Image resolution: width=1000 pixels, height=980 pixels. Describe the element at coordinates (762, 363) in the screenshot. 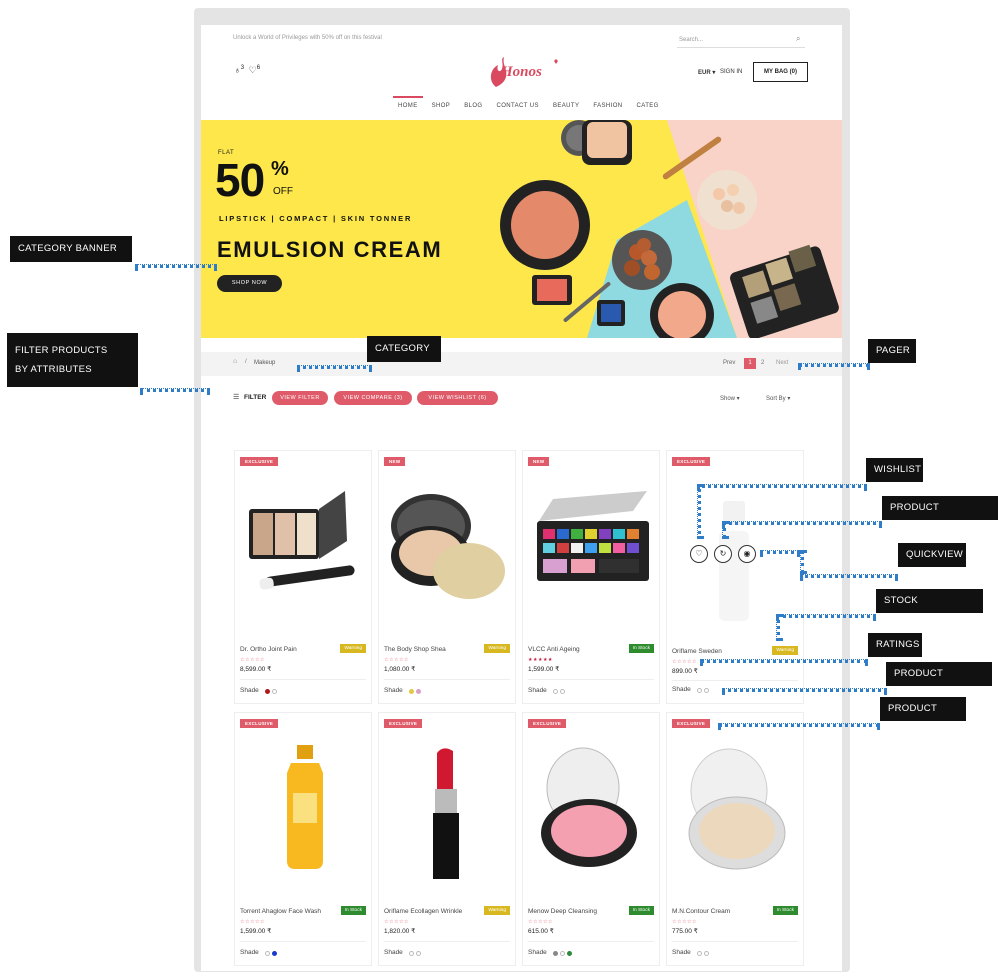

I see `pager-page-2: 2` at that location.